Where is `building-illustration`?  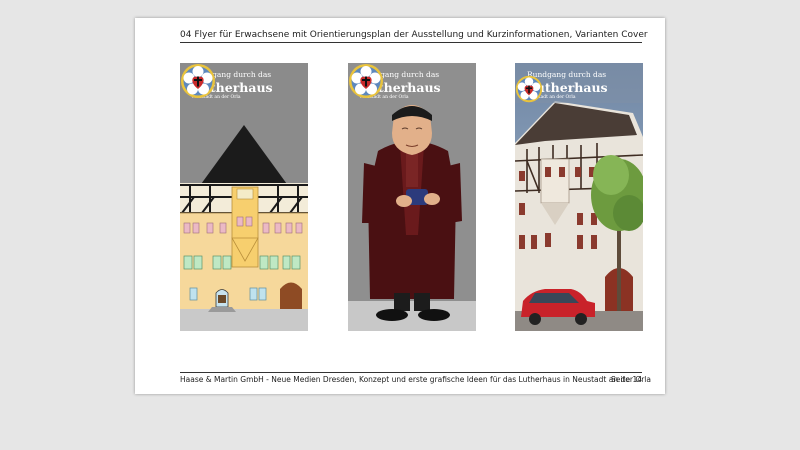 building-illustration is located at coordinates (244, 197).